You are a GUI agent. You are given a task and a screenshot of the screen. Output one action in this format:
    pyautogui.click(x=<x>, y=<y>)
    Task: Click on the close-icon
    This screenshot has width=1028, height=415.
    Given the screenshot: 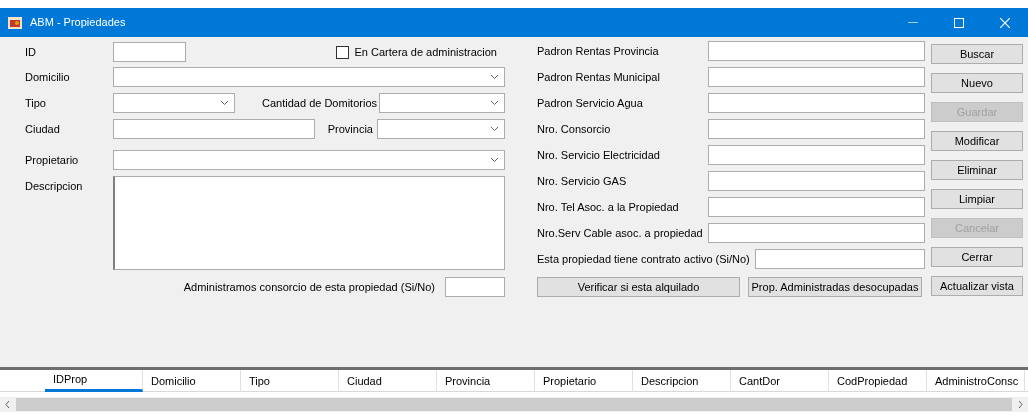 What is the action you would take?
    pyautogui.click(x=1005, y=22)
    